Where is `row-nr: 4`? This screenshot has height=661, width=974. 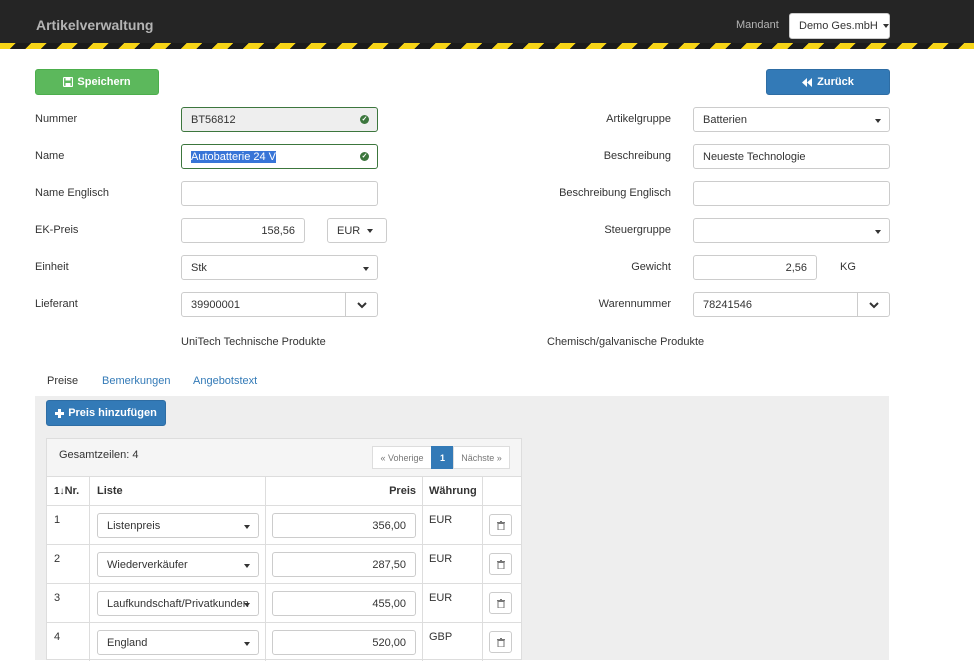
row-nr: 4 is located at coordinates (57, 637).